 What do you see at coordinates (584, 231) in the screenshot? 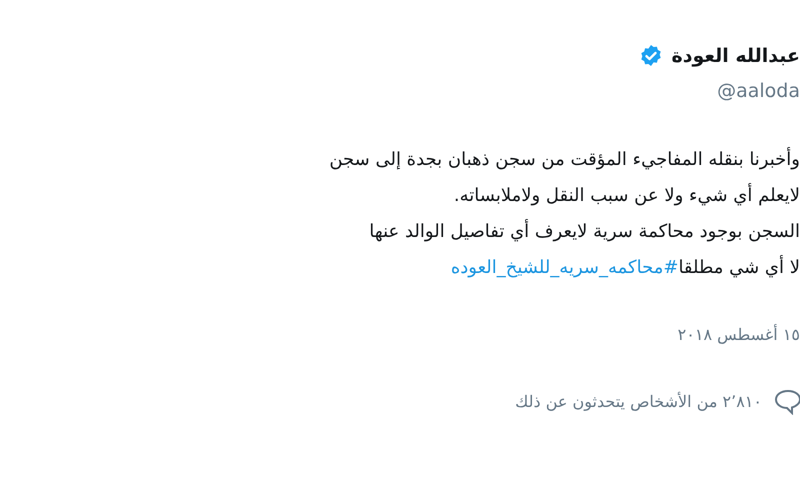
I see `tweet-text-line: السجن بوجود محاكمة سرية لايعرف أي تفاصيل الوالد عنها` at bounding box center [584, 231].